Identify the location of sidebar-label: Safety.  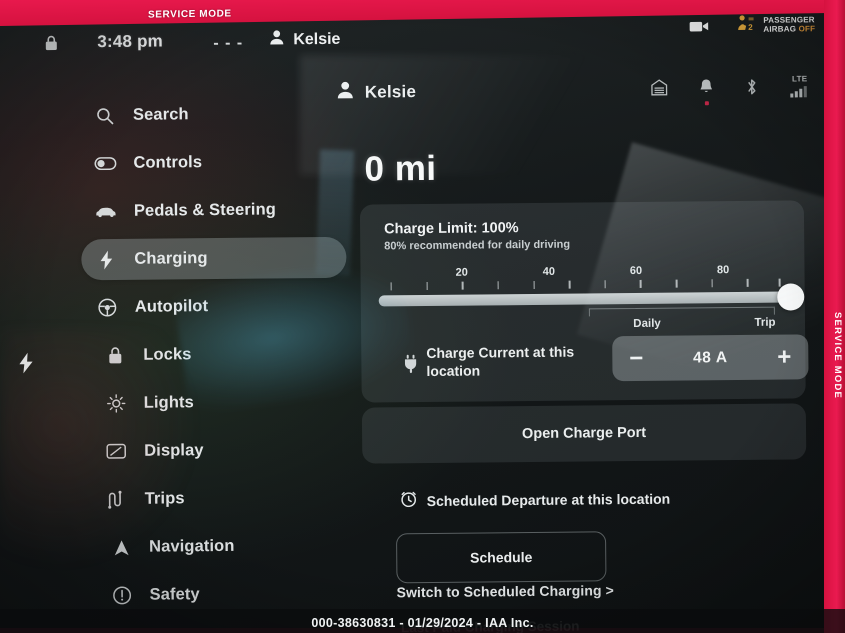
(174, 594).